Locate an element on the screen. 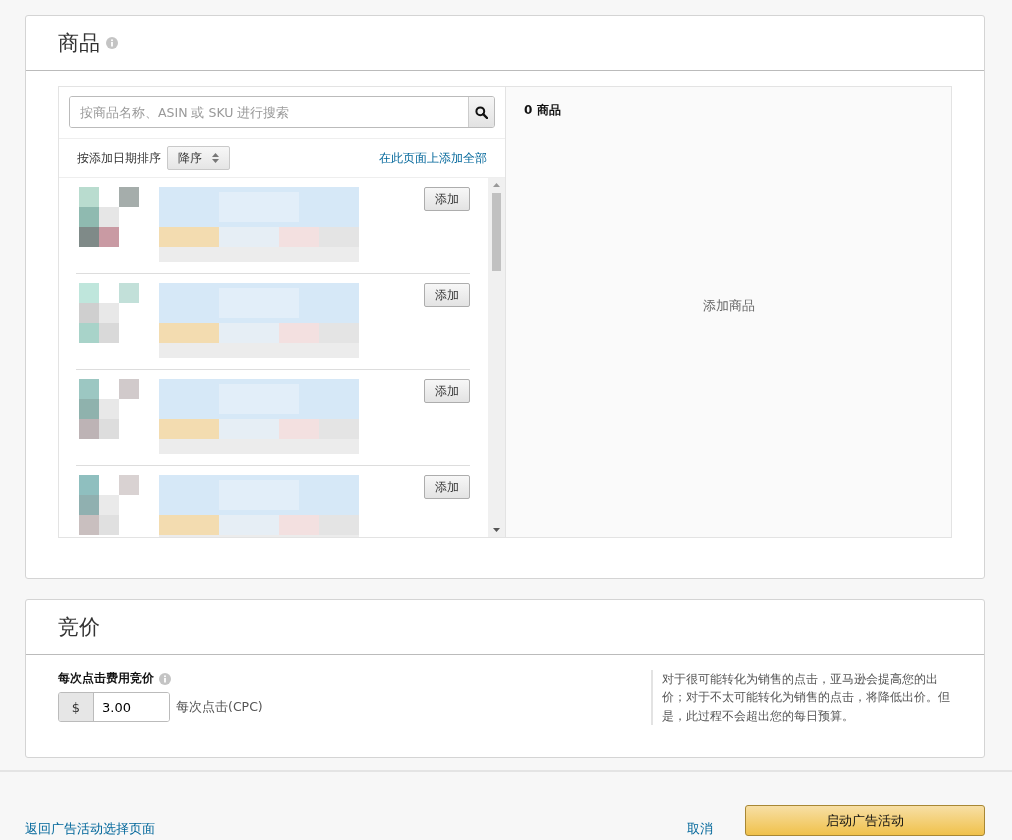  back-link: 返回广告活动选择页面 is located at coordinates (90, 830).